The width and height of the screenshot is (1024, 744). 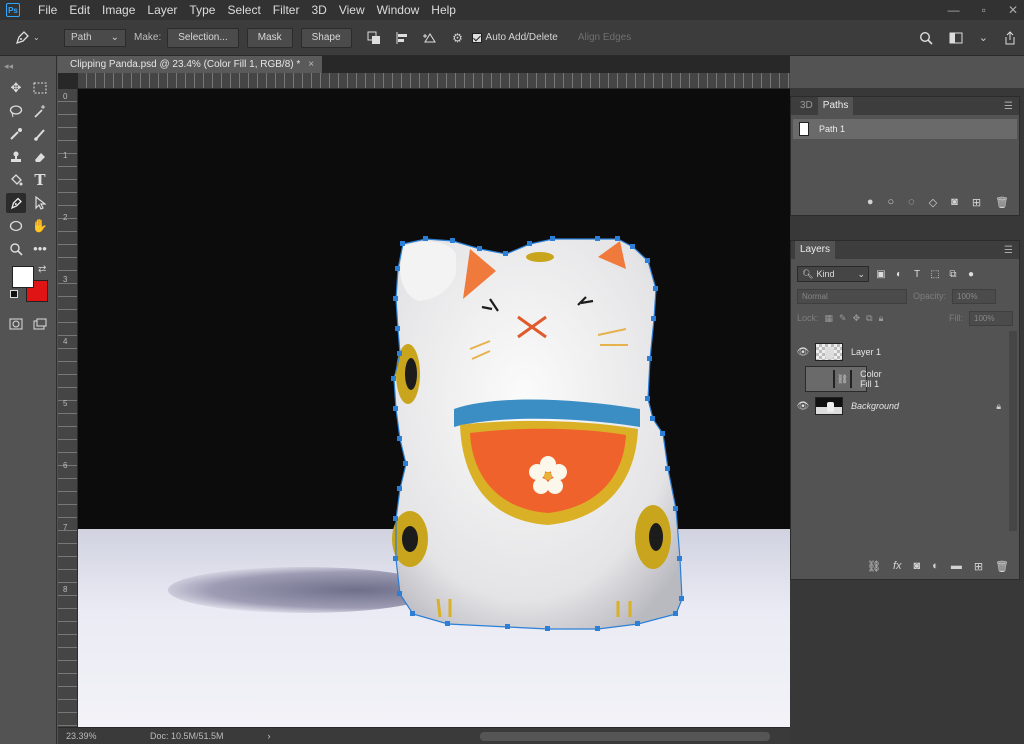 I want to click on link-icon: ⛓, so click(x=842, y=379).